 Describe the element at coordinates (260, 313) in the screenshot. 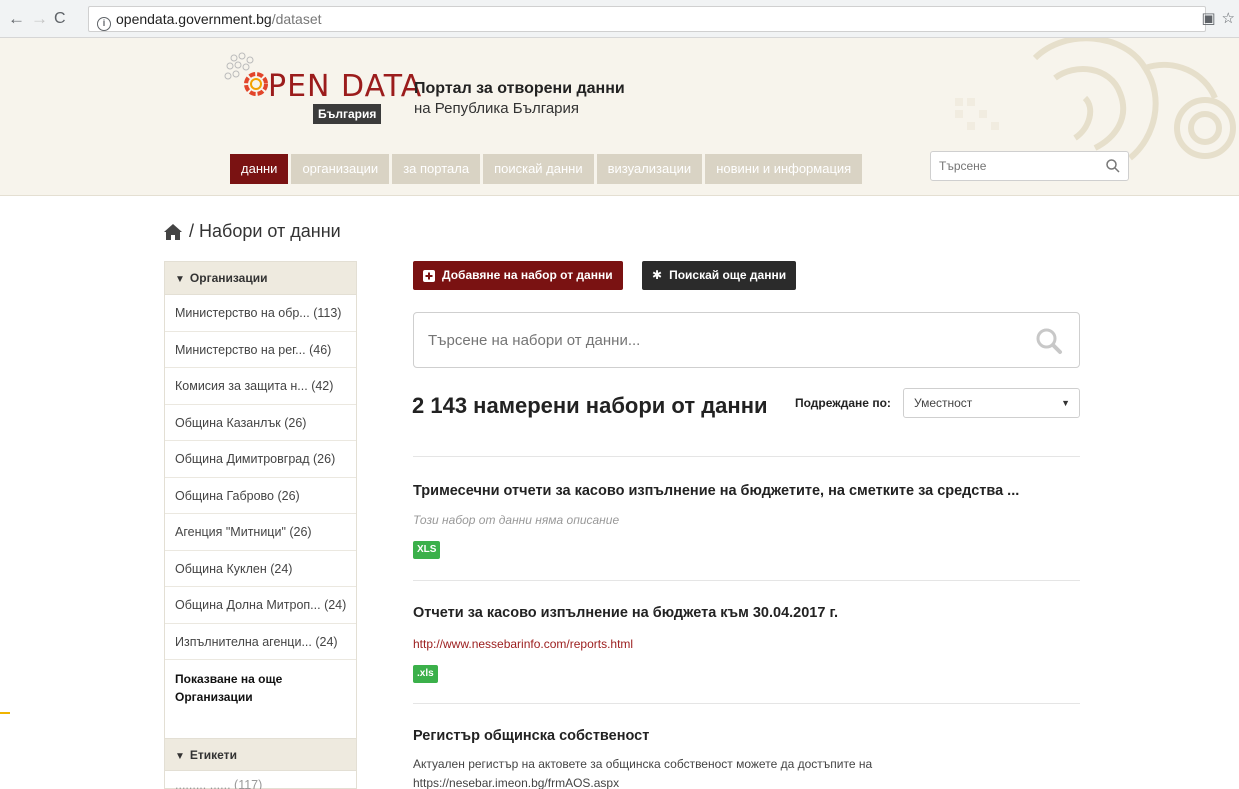

I see `sidebar-org-item: Министерство на обр... (113)` at that location.